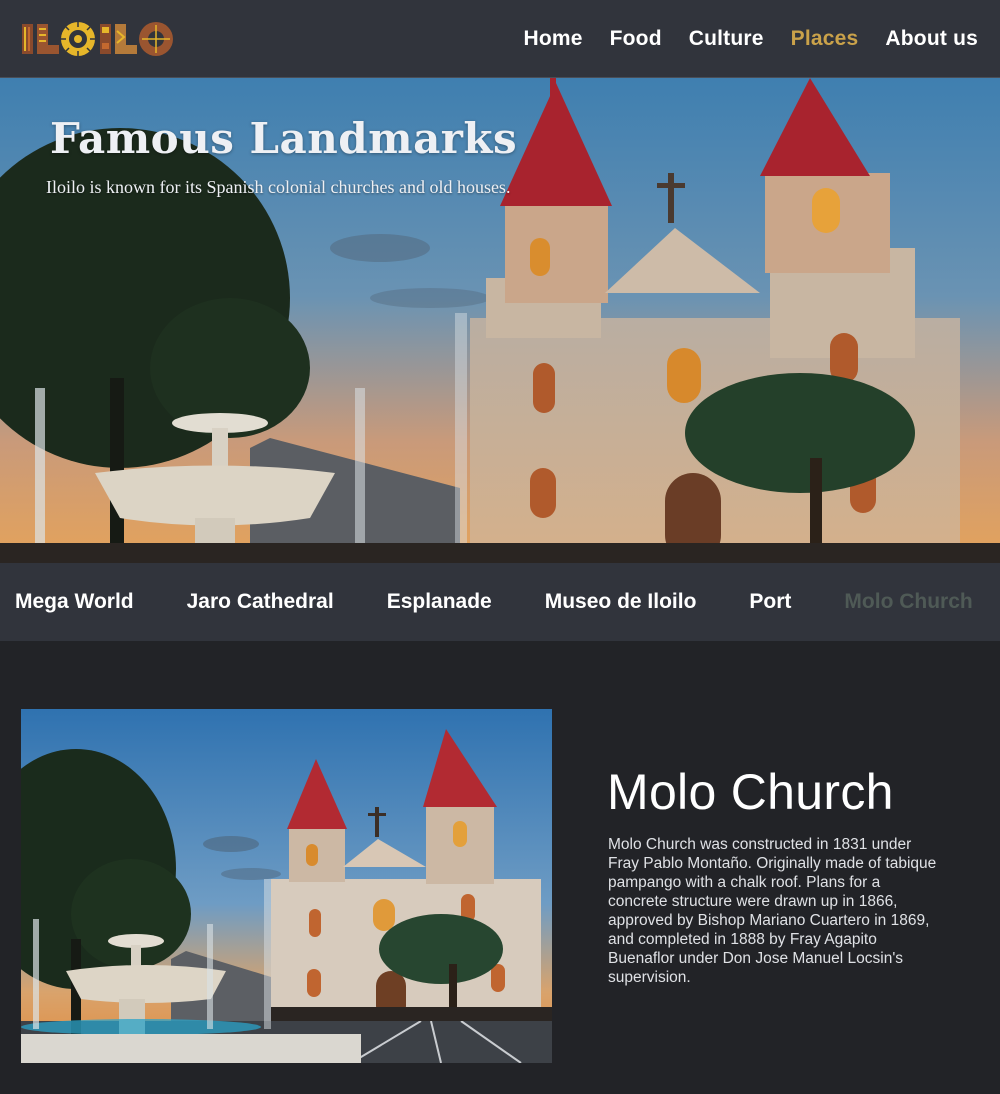  Describe the element at coordinates (500, 39) in the screenshot. I see `top-navbar: Home Food Culture Places About us` at that location.